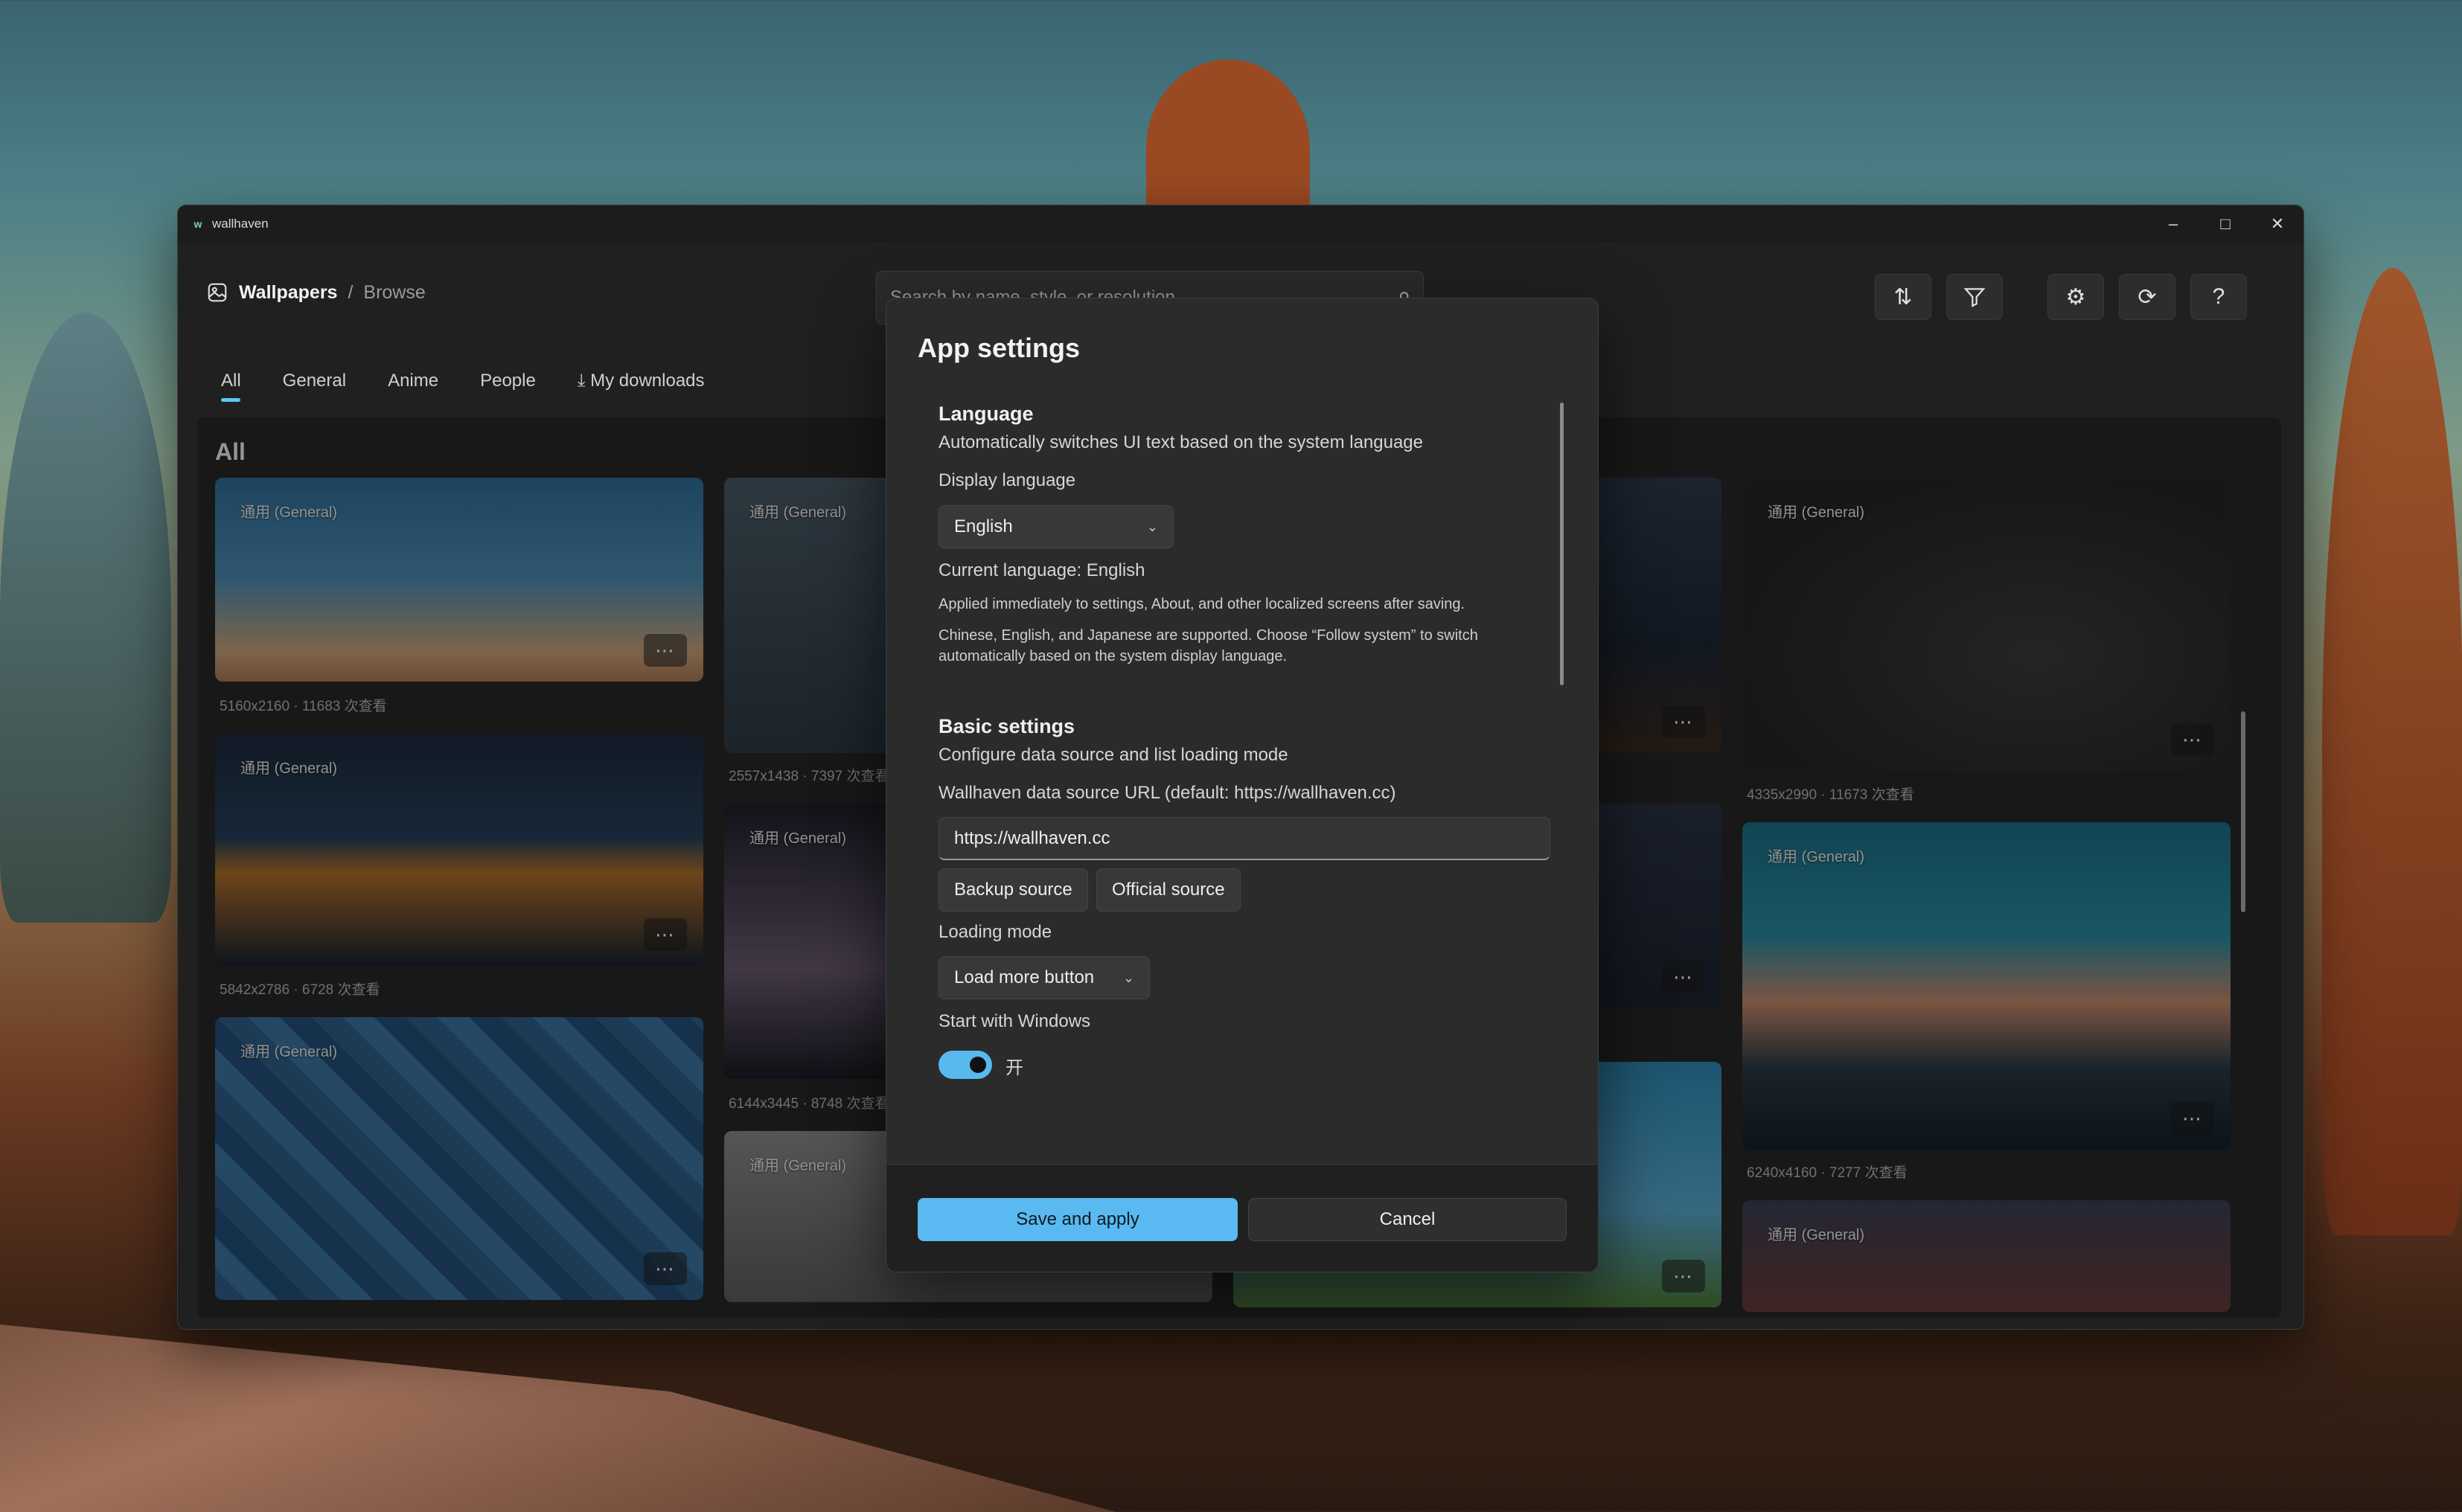  I want to click on tab-my-downloads-label: My downloads, so click(648, 381).